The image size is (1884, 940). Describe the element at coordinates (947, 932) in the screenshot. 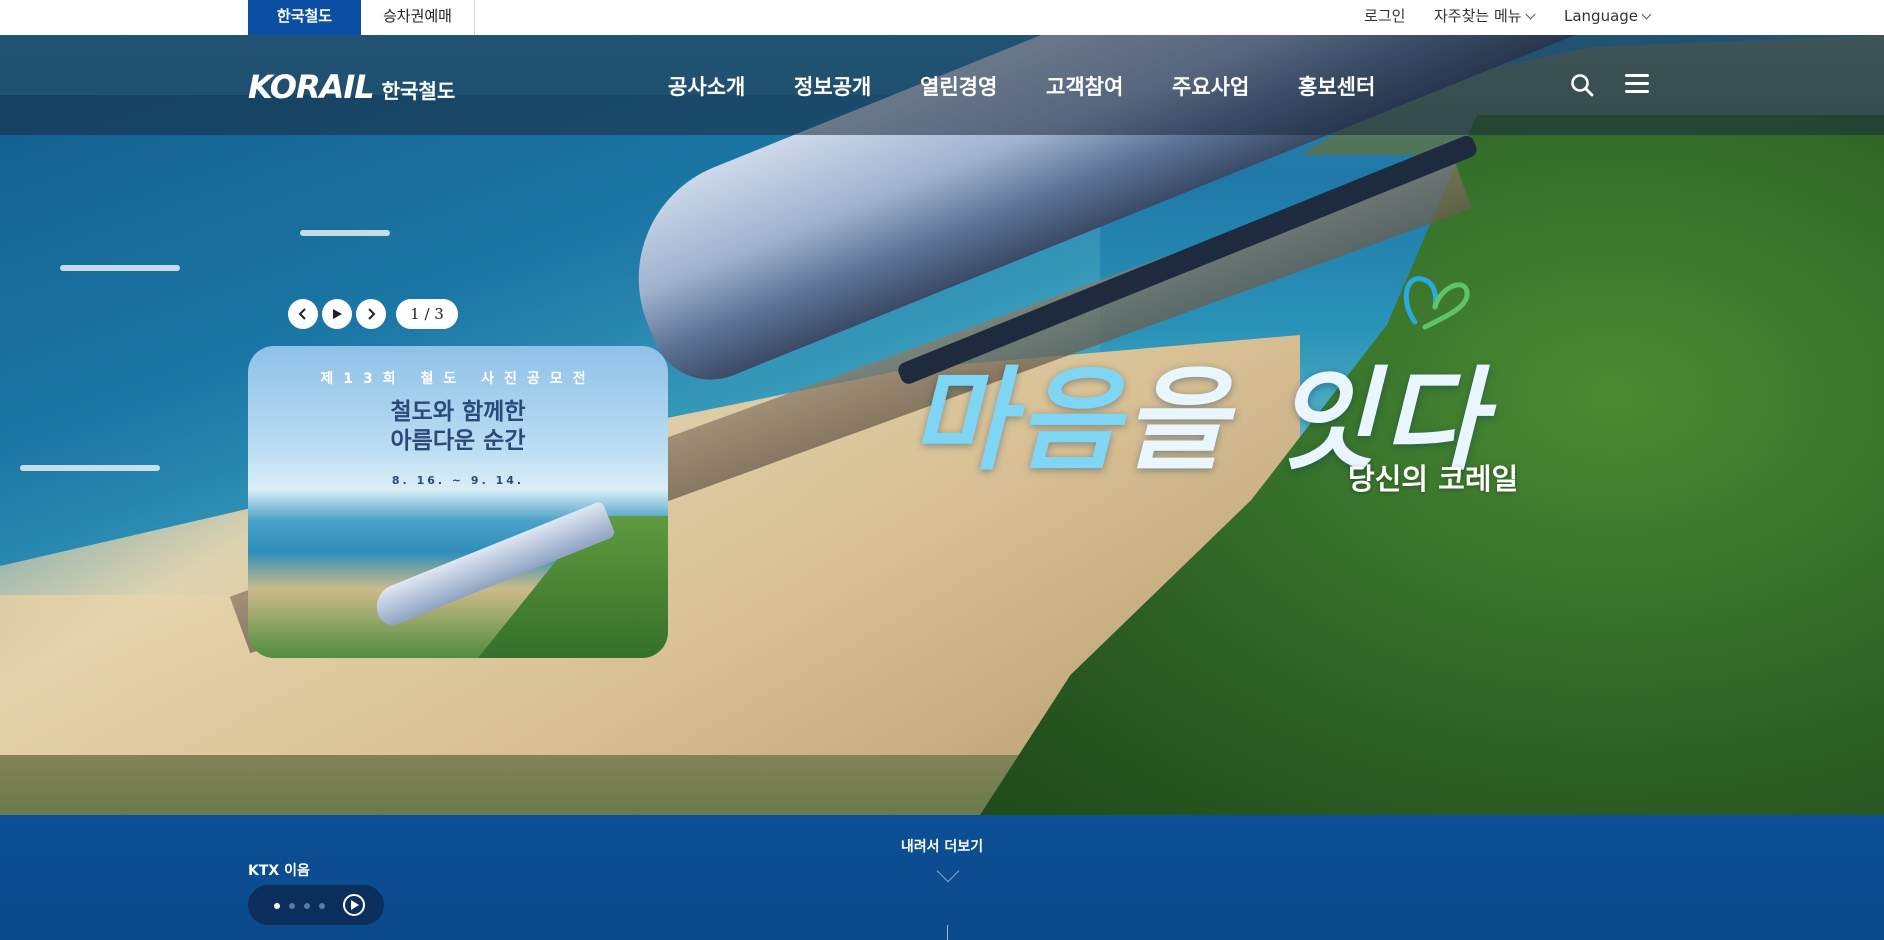

I see `scroll-indicator-line` at that location.